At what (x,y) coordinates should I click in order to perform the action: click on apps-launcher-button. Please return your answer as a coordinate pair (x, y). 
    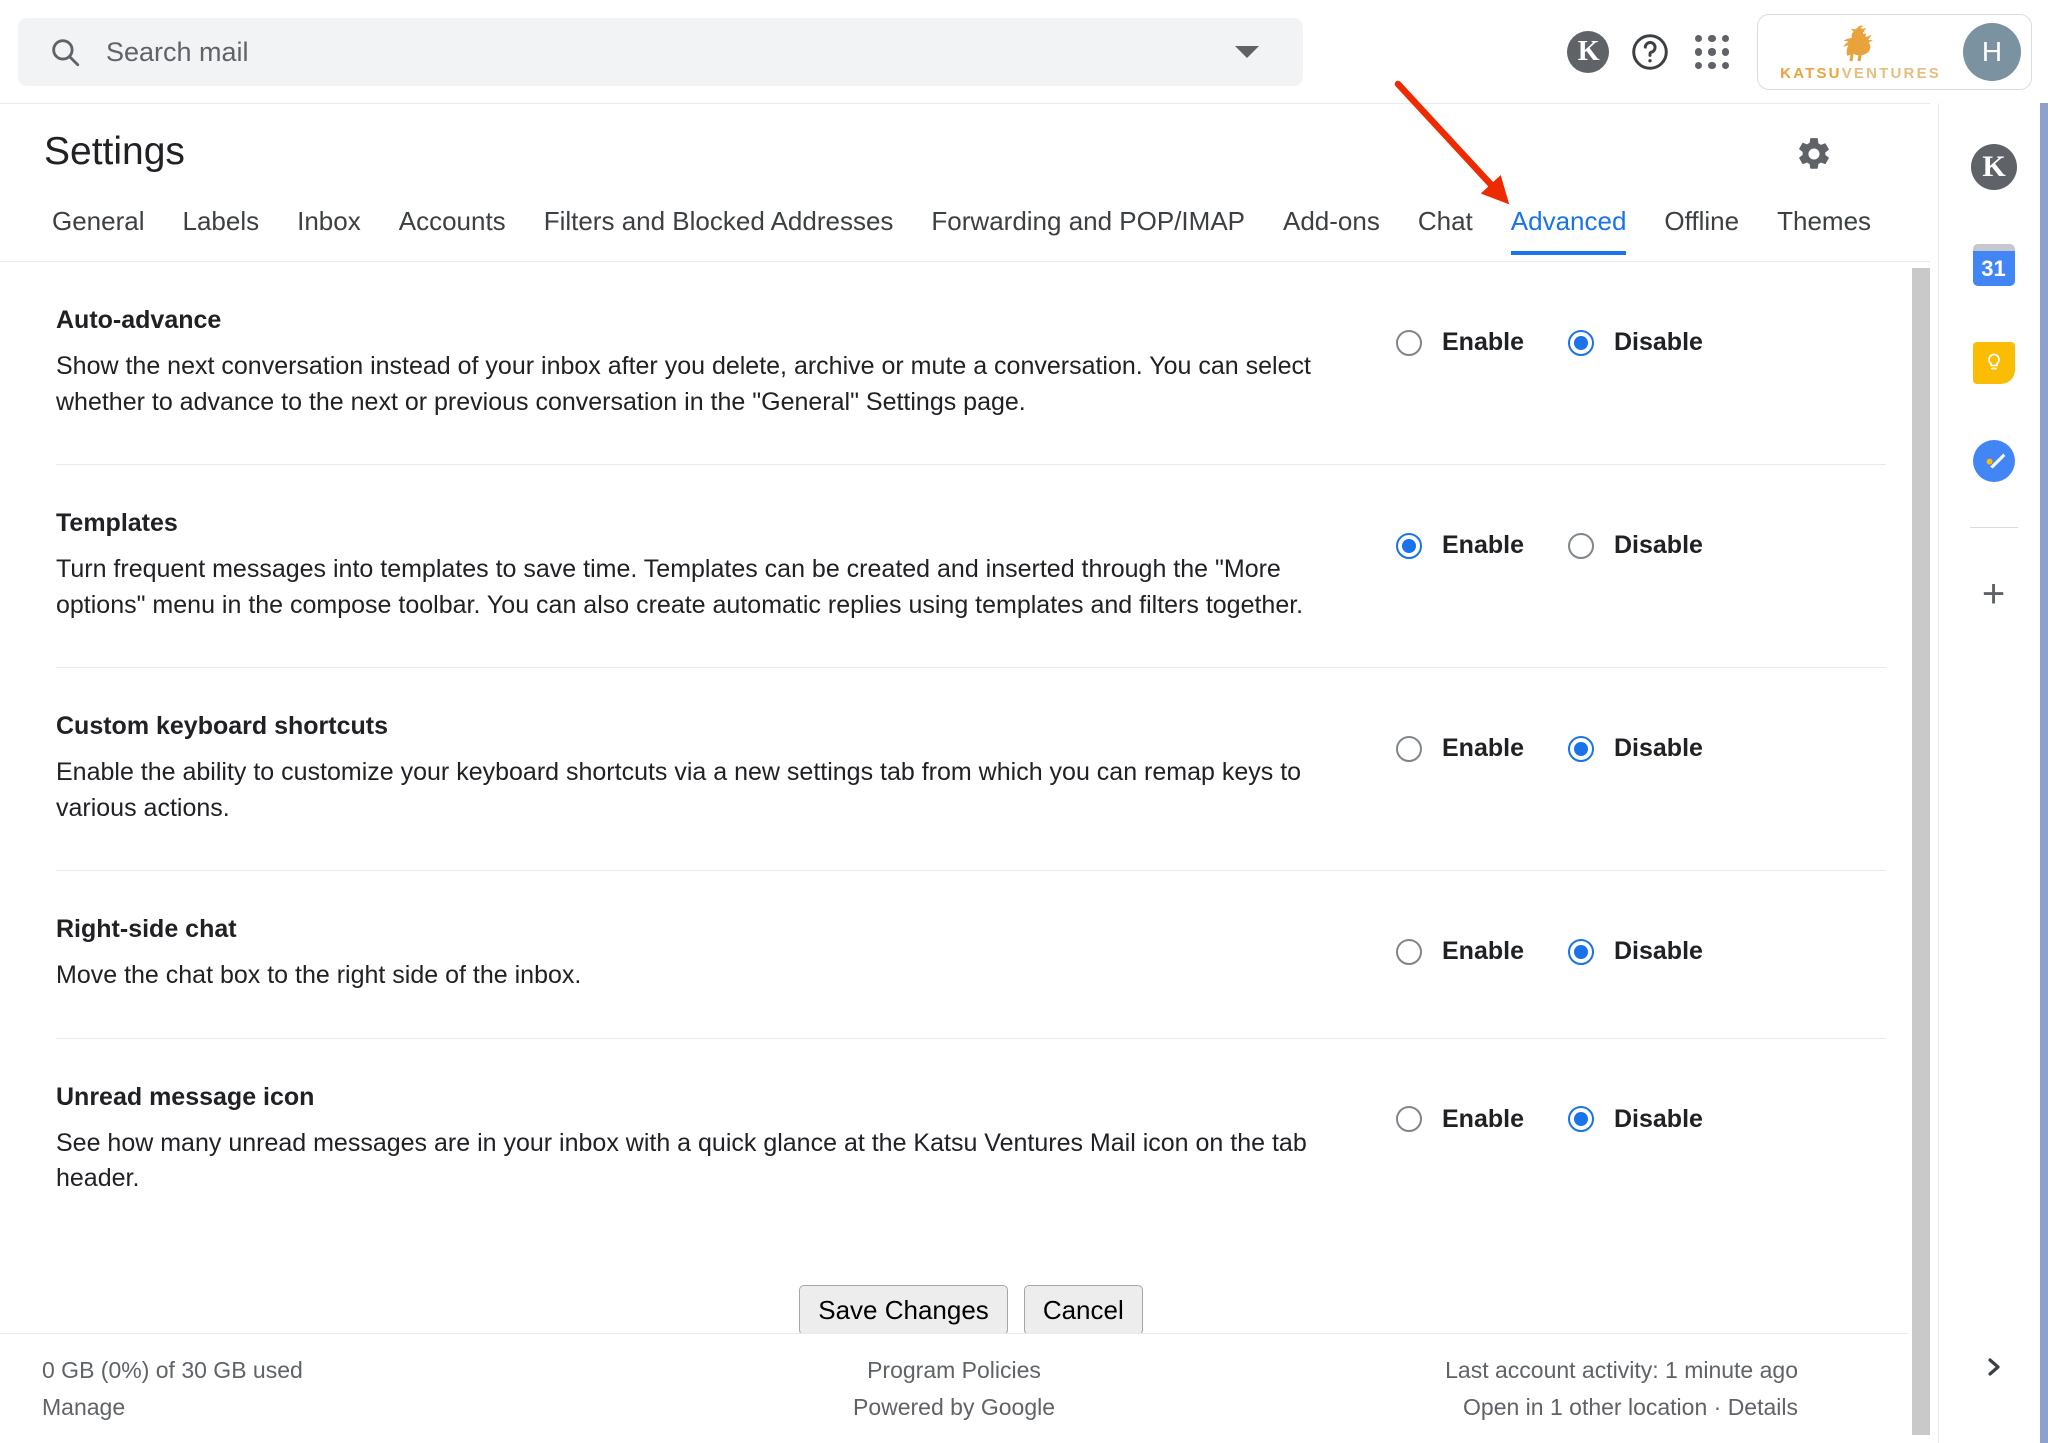
    Looking at the image, I should click on (1712, 52).